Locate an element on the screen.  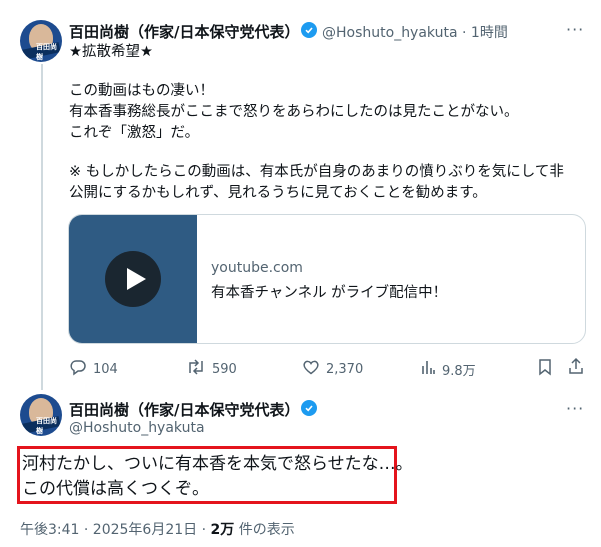
views-count: 2万 is located at coordinates (222, 530).